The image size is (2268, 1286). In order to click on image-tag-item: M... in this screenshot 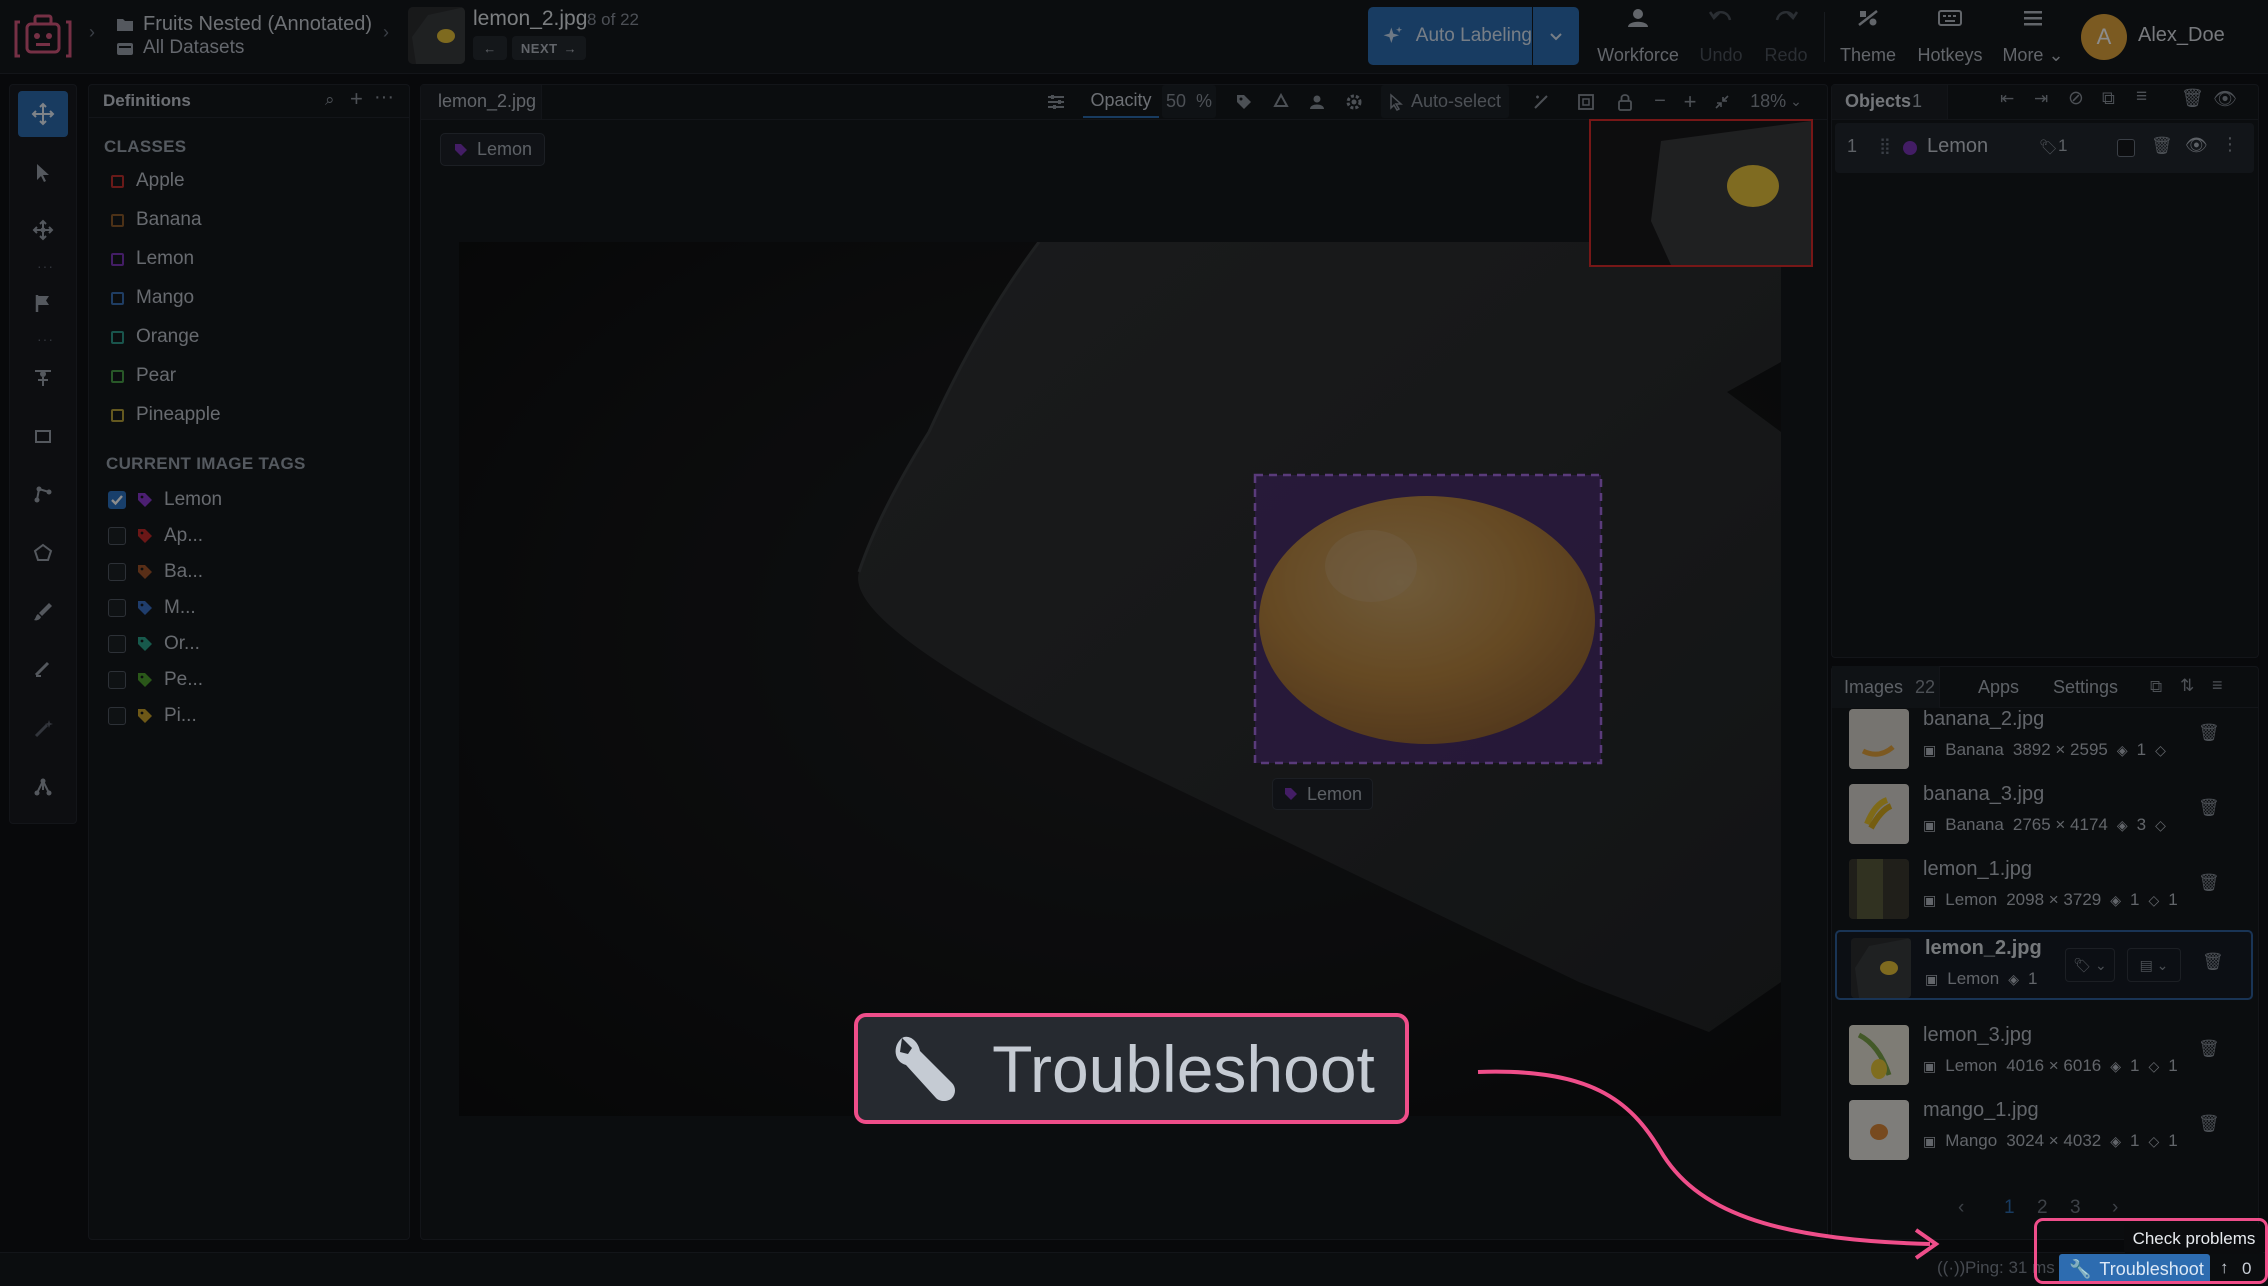, I will do `click(152, 608)`.